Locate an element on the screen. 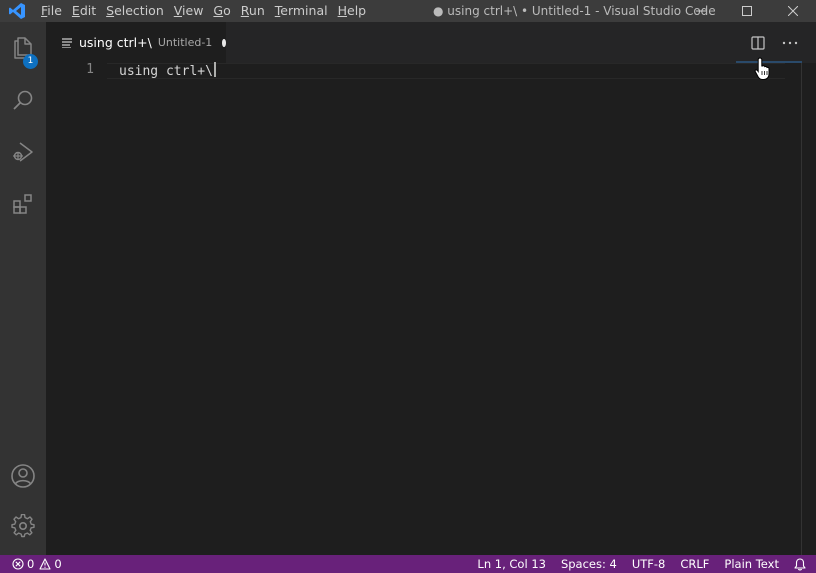  hand-pointer-icon is located at coordinates (763, 69).